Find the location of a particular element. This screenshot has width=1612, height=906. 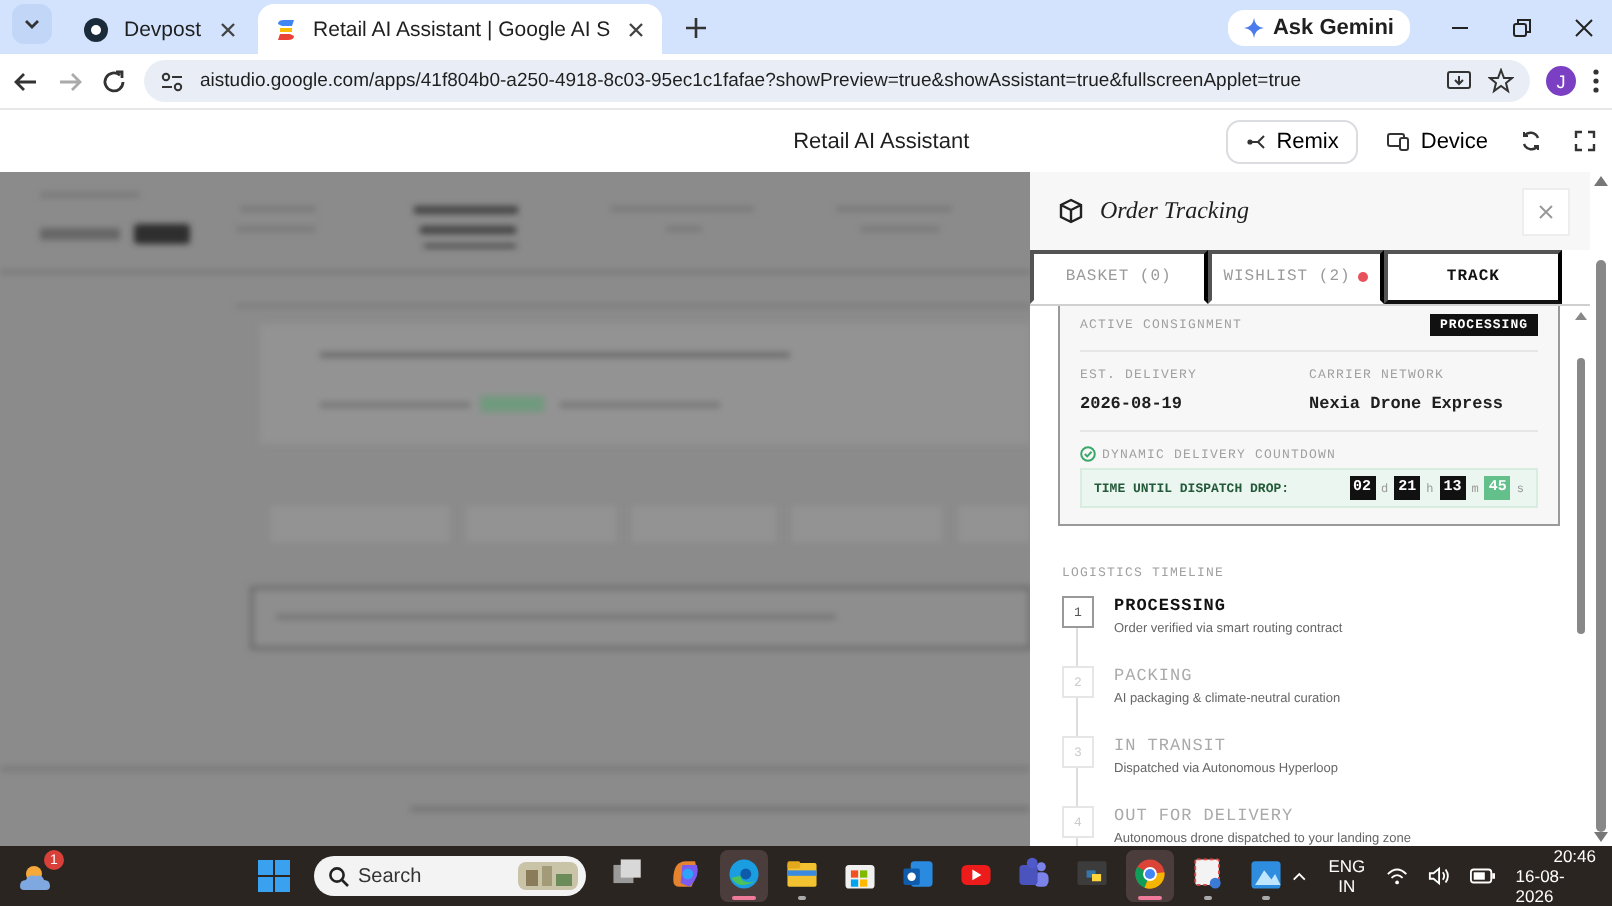

tab-title: Devpost is located at coordinates (163, 29).